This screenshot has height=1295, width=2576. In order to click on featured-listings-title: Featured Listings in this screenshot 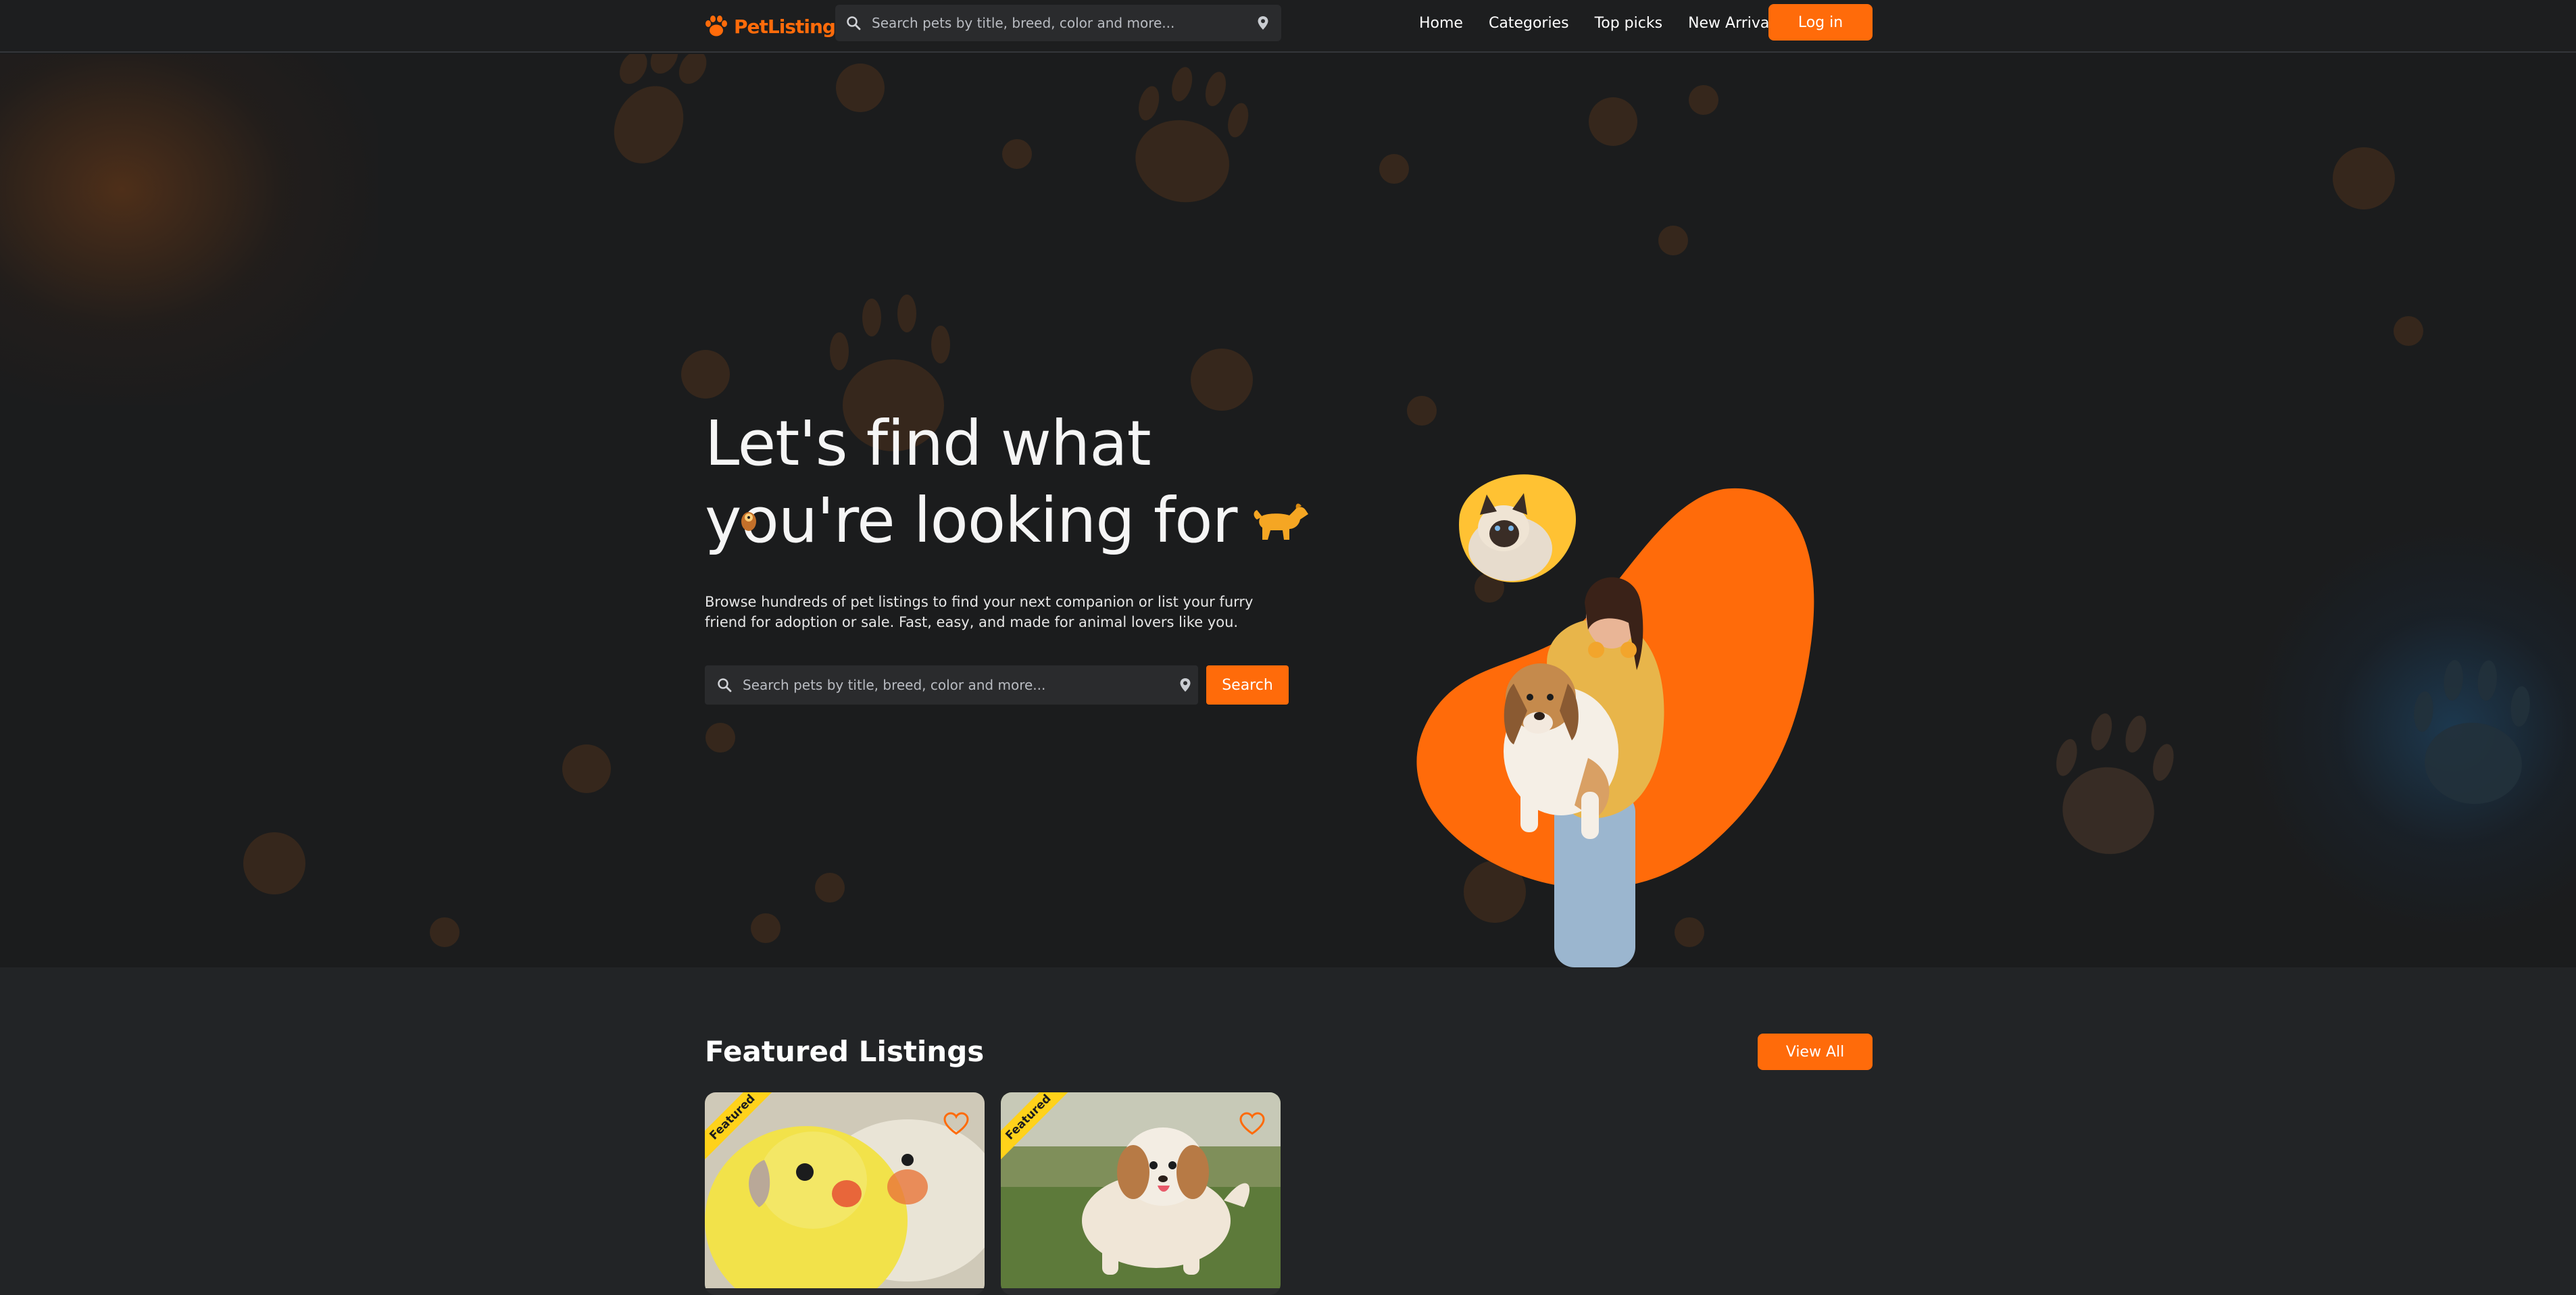, I will do `click(845, 1051)`.